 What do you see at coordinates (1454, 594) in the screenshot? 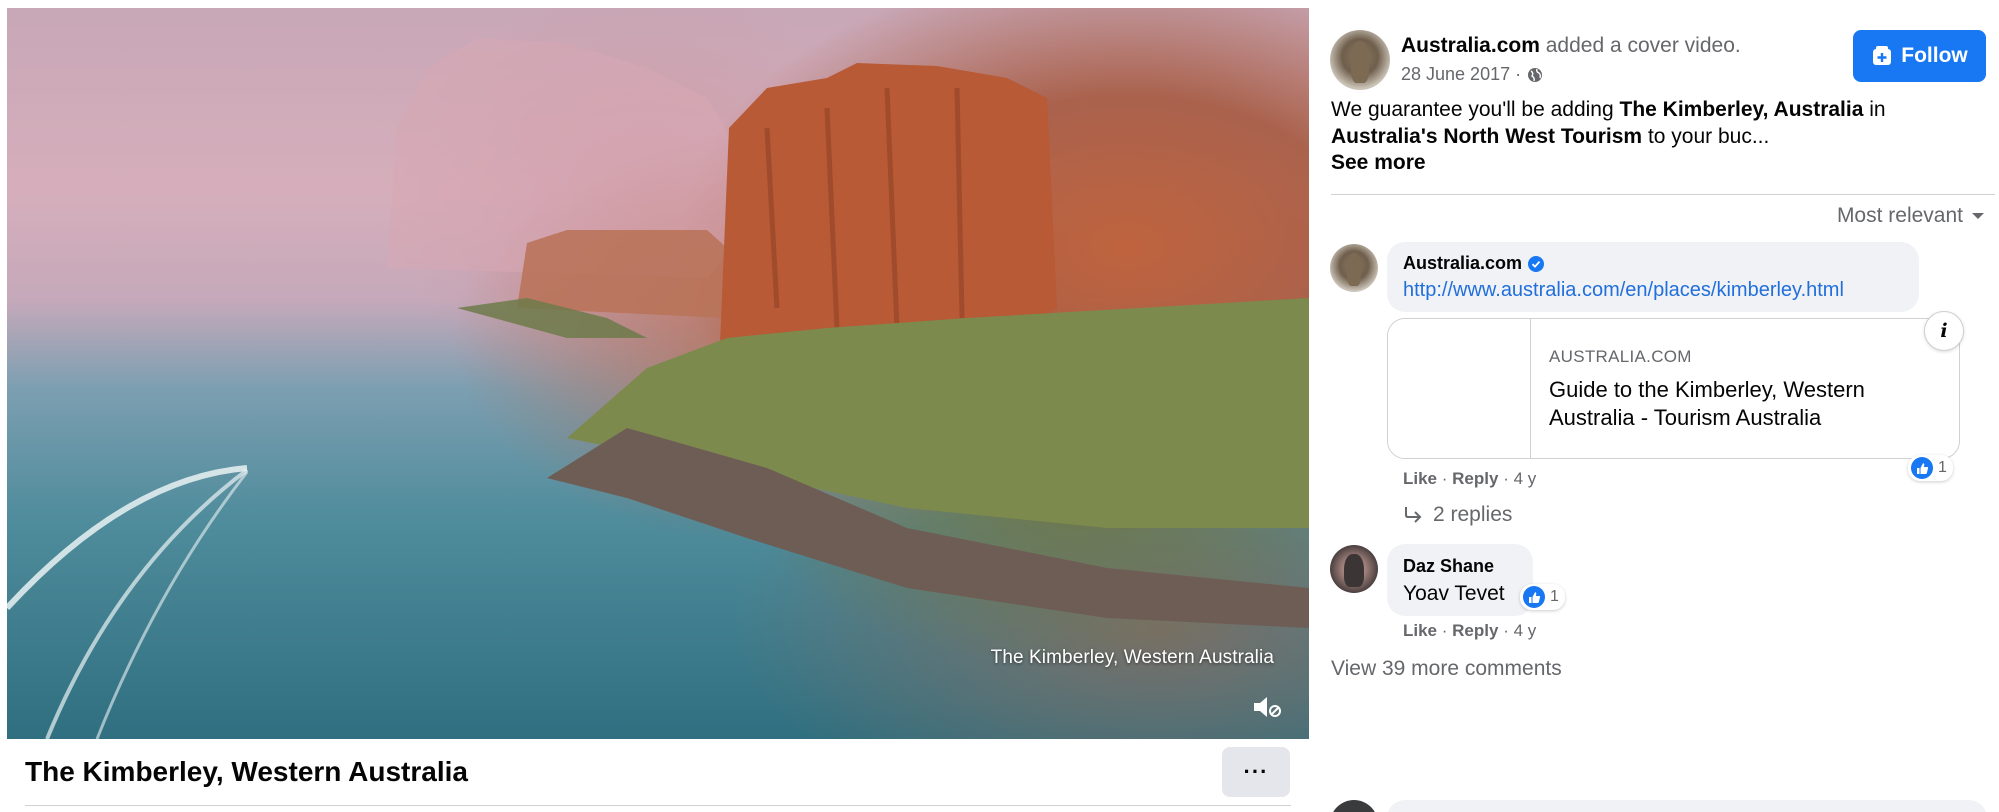
I see `comment-text: Yoav Tevet` at bounding box center [1454, 594].